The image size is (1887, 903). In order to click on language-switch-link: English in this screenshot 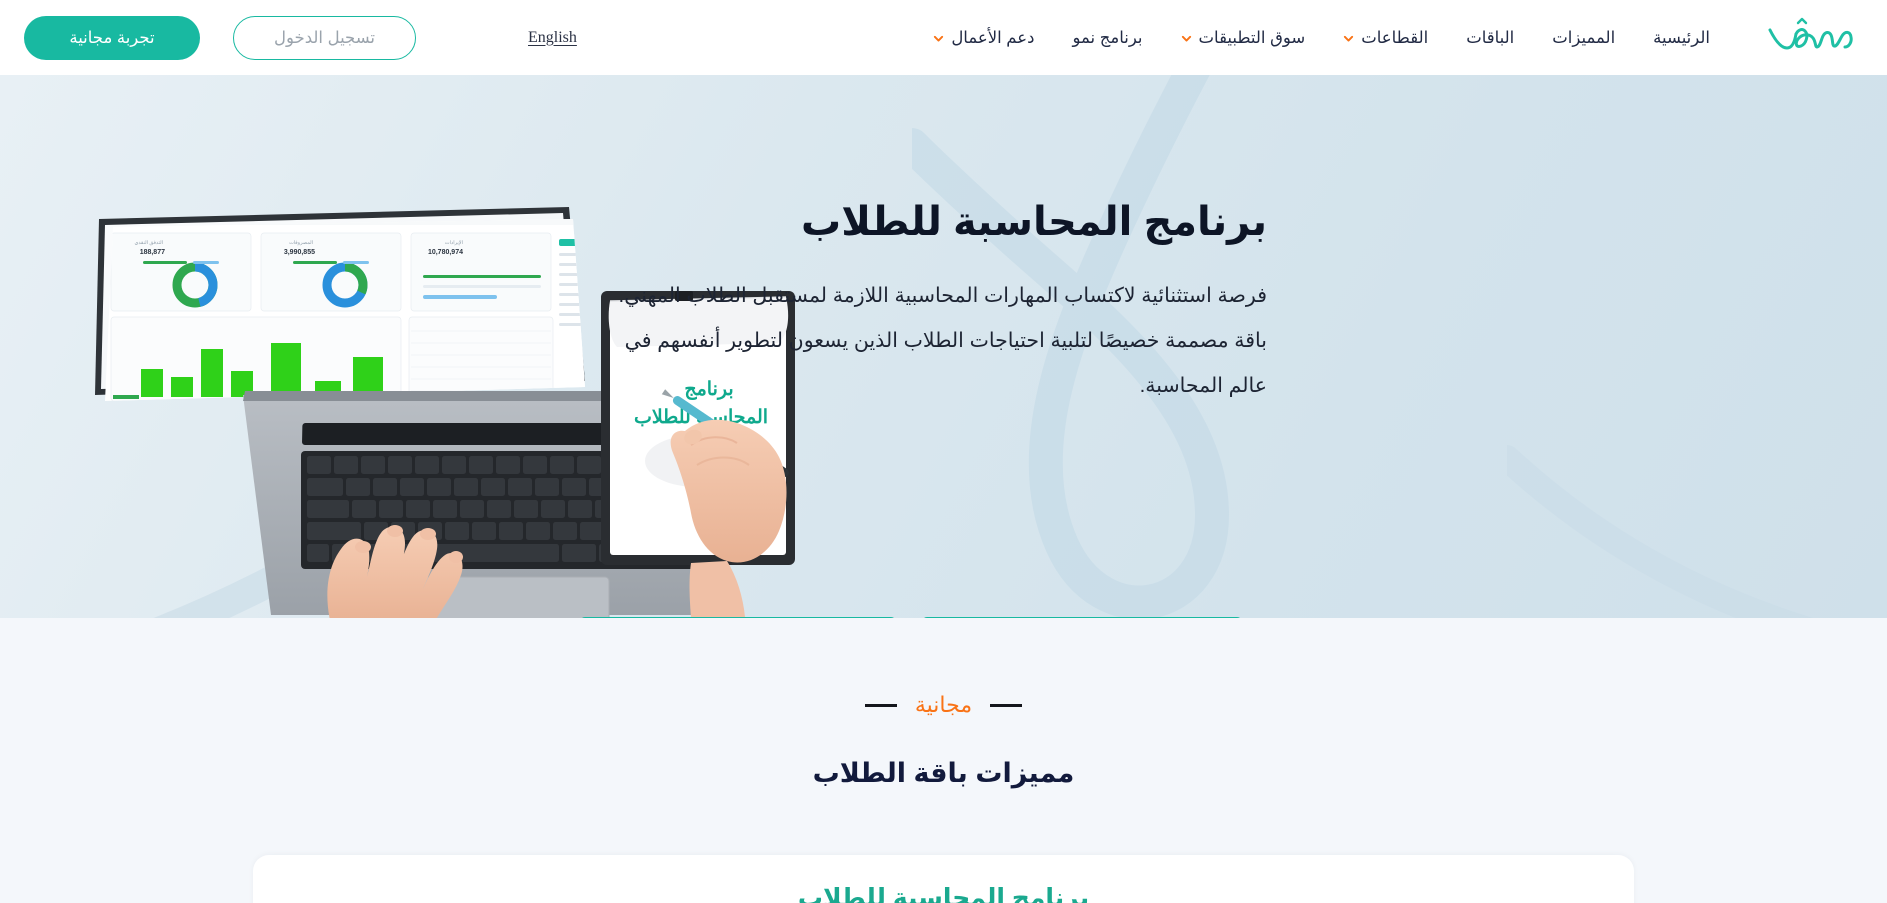, I will do `click(552, 38)`.